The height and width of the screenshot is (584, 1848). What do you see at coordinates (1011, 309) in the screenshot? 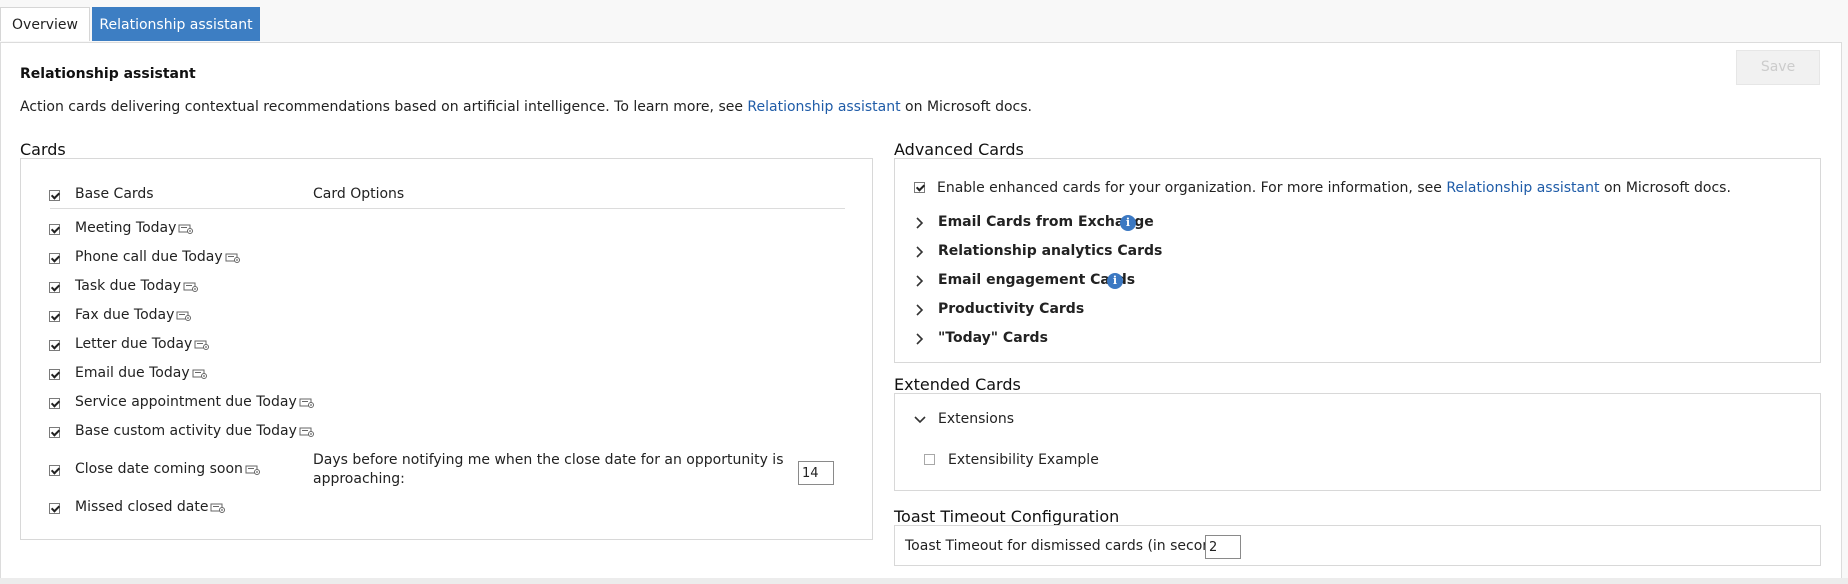
I see `group-productivity-cards: Productivity Cards` at bounding box center [1011, 309].